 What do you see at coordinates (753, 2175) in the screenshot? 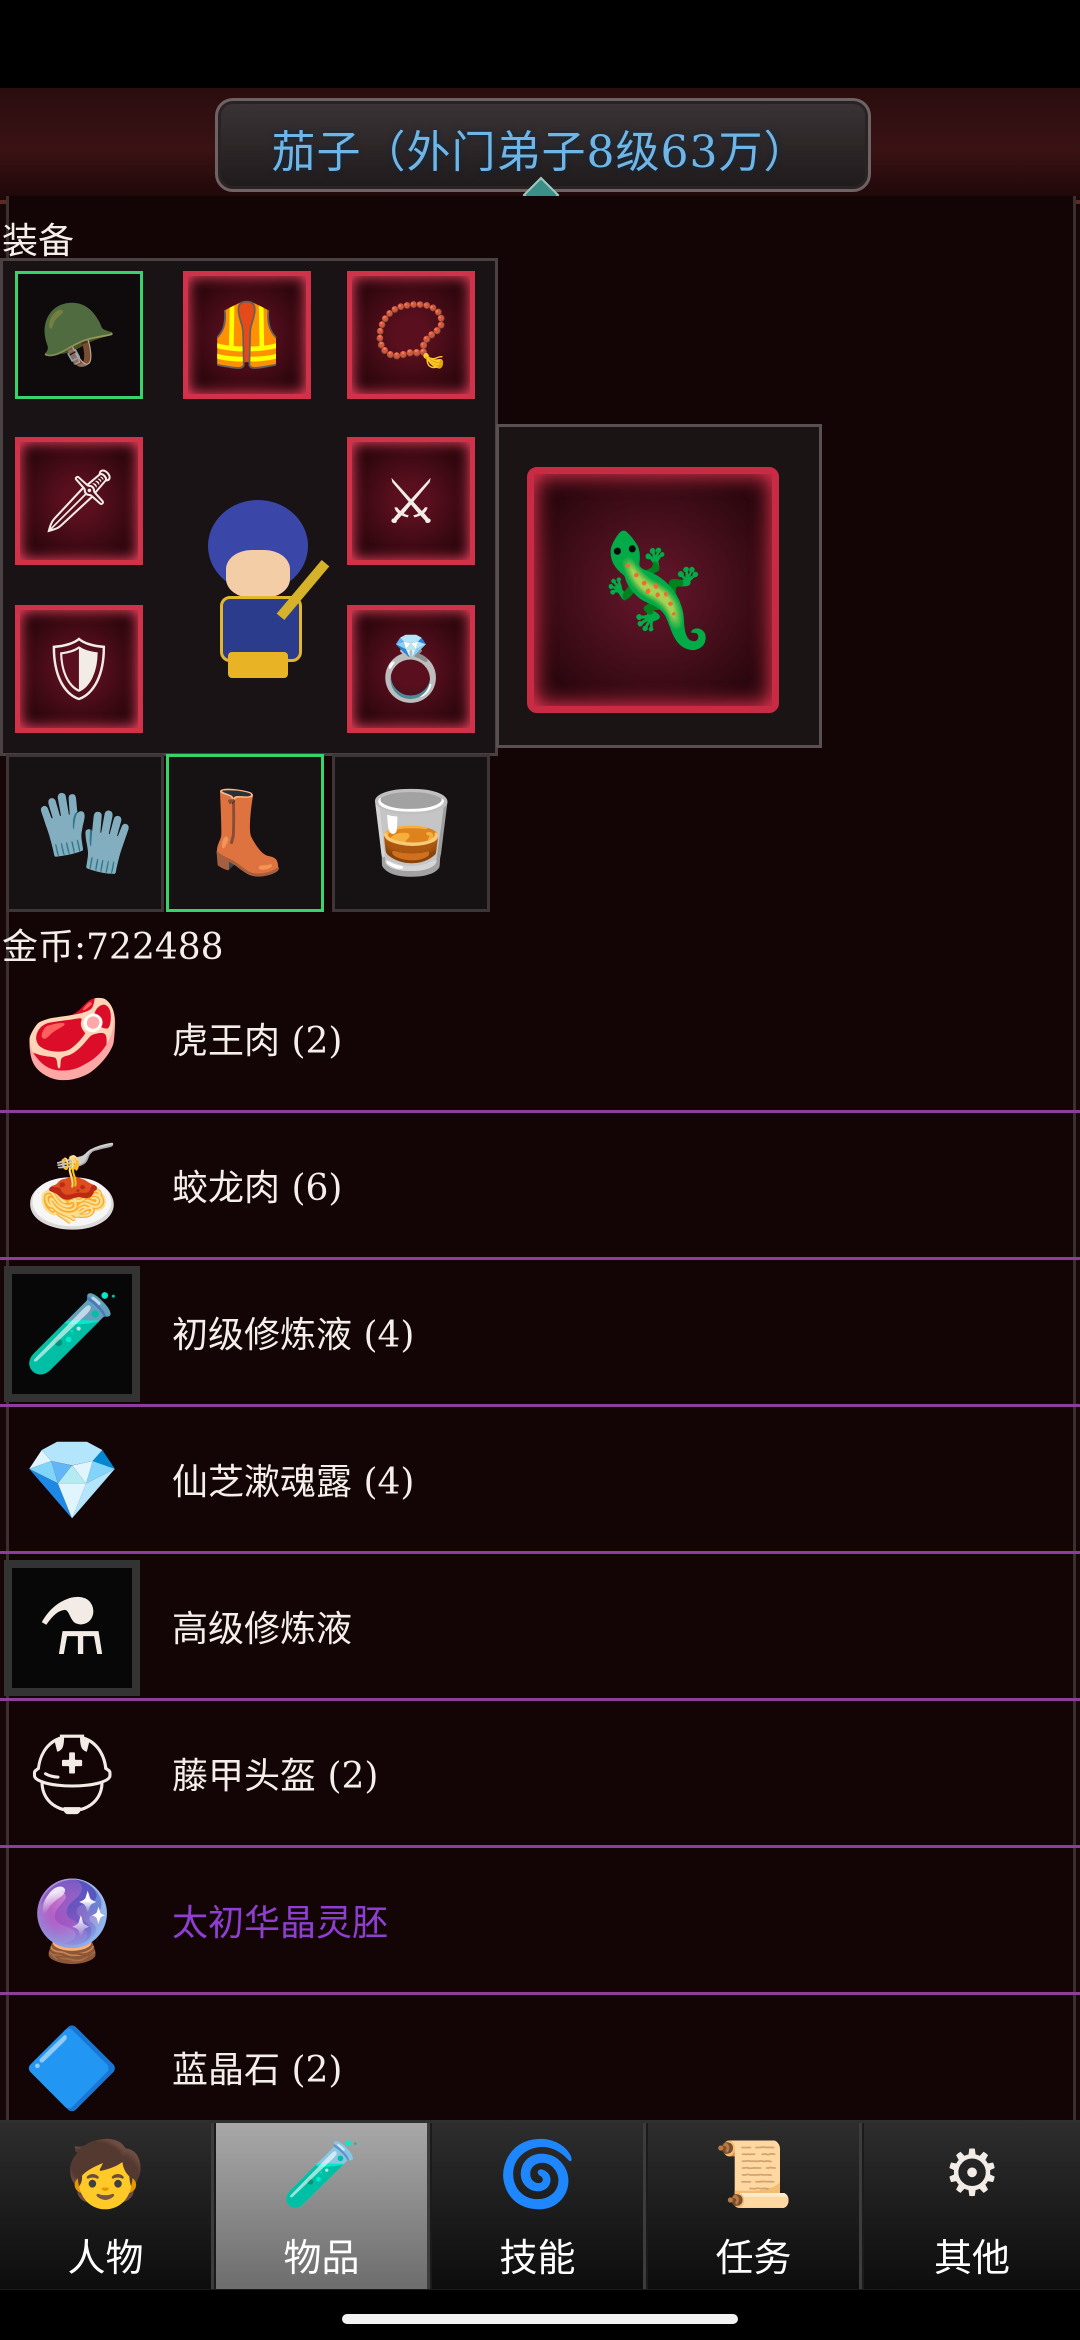
I see `scroll-icon: 📜` at bounding box center [753, 2175].